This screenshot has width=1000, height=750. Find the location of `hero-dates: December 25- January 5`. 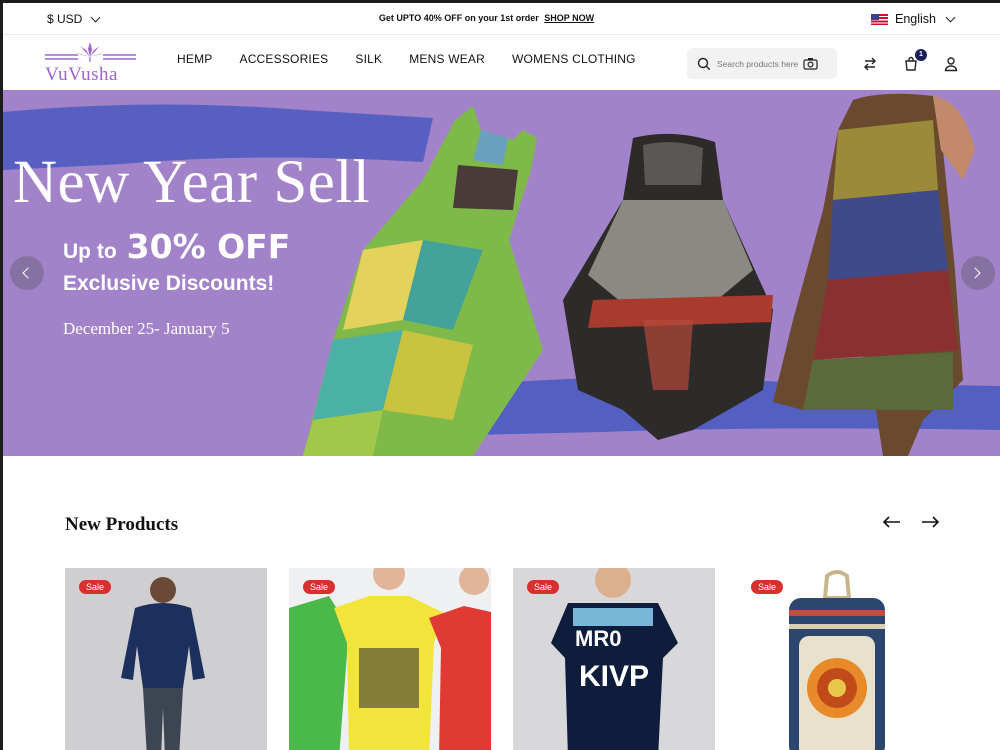

hero-dates: December 25- January 5 is located at coordinates (146, 328).